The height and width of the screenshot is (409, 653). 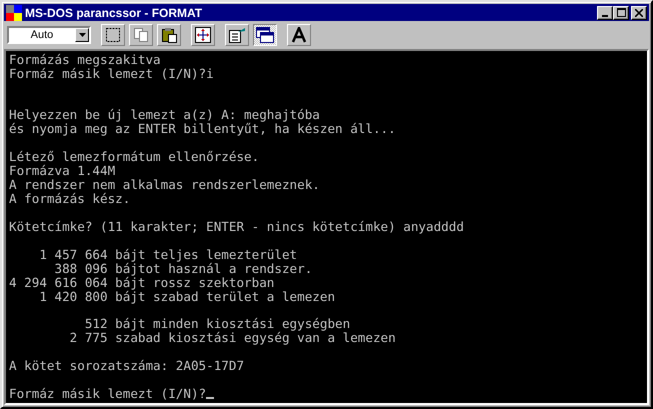 I want to click on select-icon, so click(x=113, y=35).